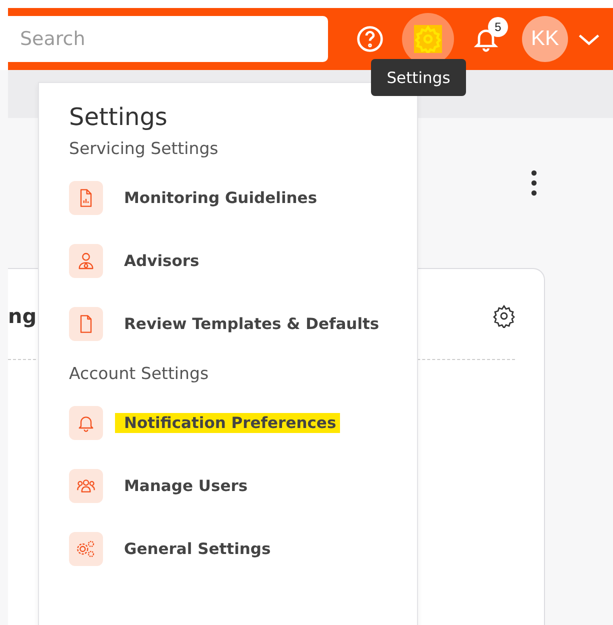 Image resolution: width=613 pixels, height=625 pixels. I want to click on notification-badge: 5, so click(498, 27).